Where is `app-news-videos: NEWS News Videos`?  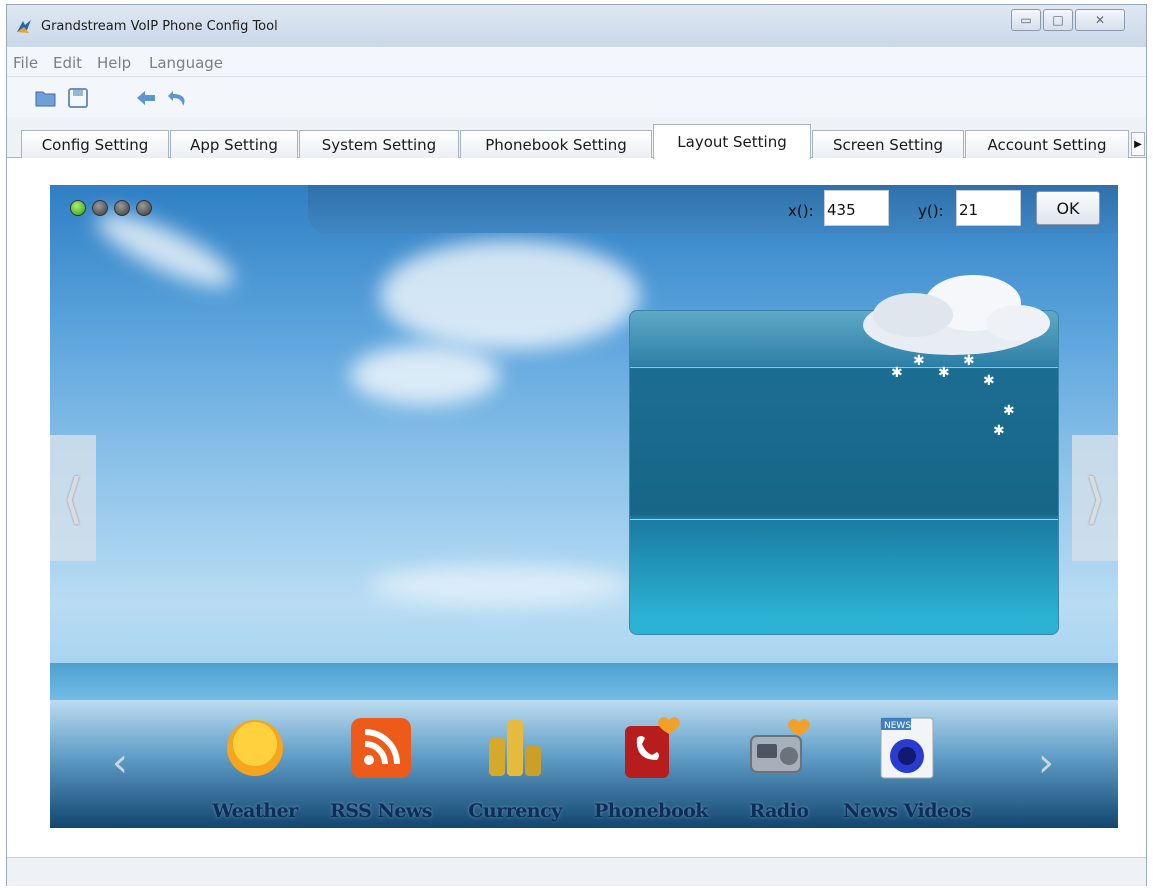 app-news-videos: NEWS News Videos is located at coordinates (907, 769).